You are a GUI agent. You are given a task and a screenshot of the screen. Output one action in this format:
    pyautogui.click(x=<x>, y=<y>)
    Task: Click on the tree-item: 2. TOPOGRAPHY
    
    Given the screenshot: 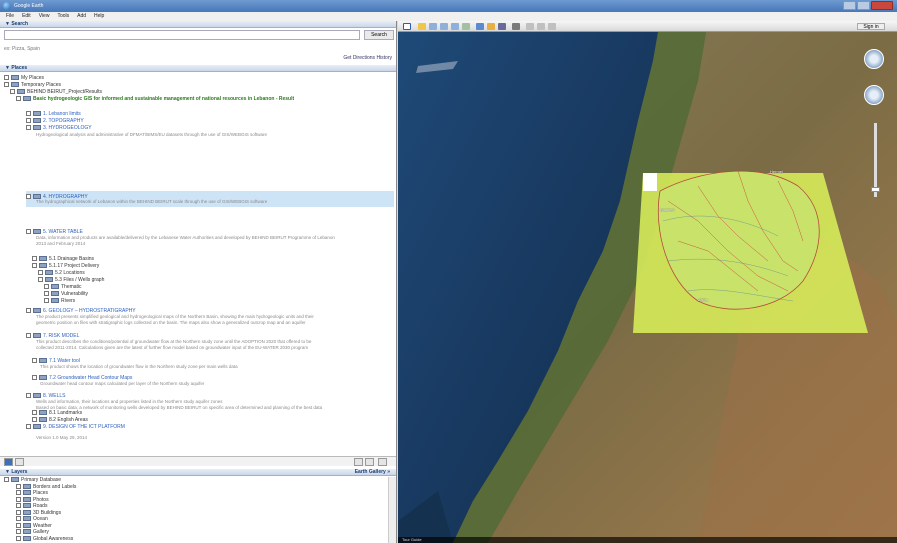 What is the action you would take?
    pyautogui.click(x=55, y=121)
    